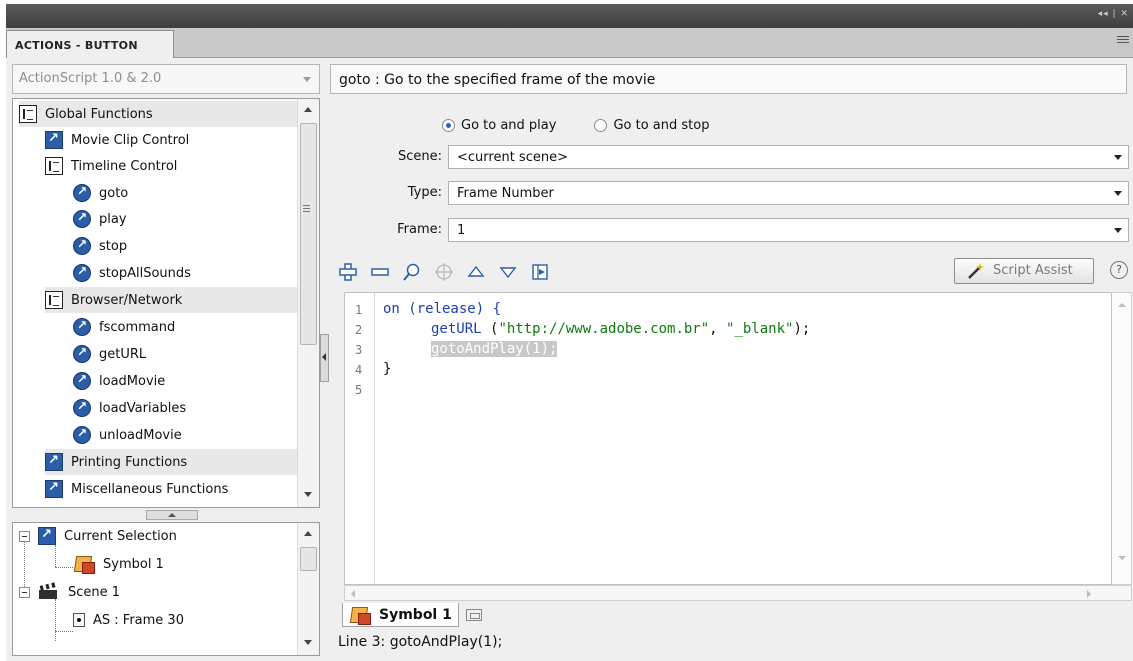  Describe the element at coordinates (359, 310) in the screenshot. I see `line-number: 1` at that location.